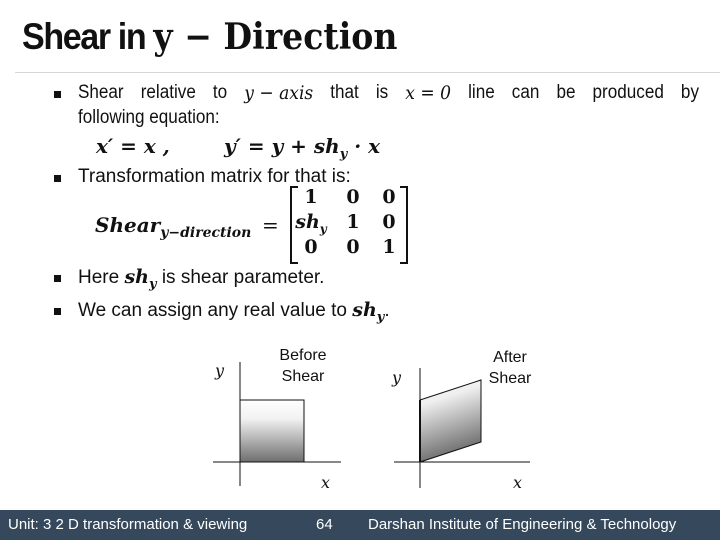 This screenshot has width=720, height=540. I want to click on label-line: After, so click(510, 357).